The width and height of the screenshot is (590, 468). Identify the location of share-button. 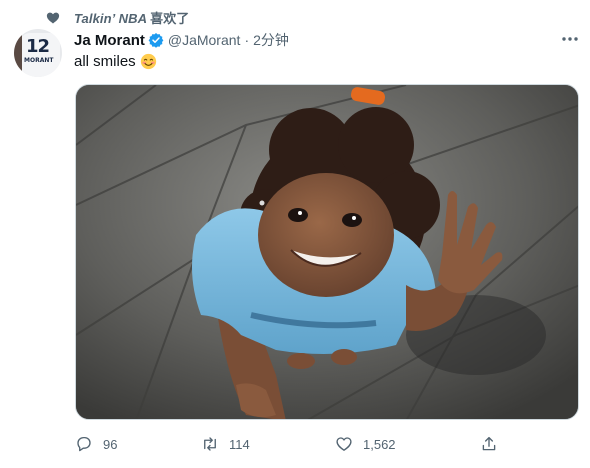
(489, 444).